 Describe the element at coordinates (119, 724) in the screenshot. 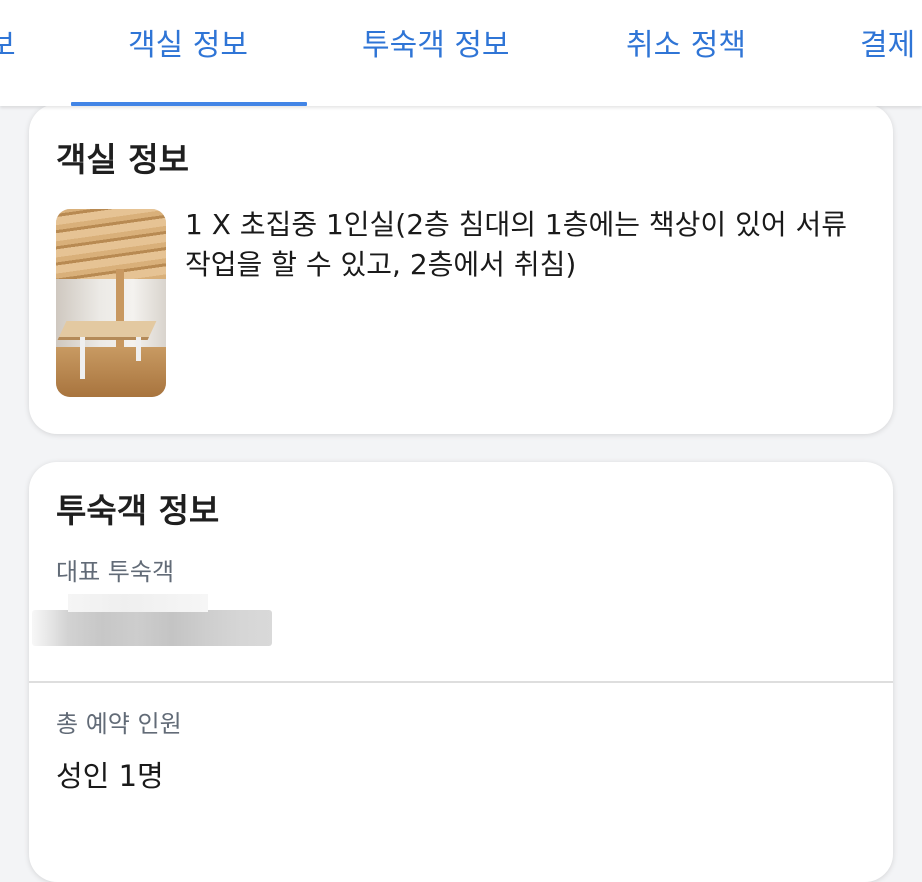

I see `total-guests-label: 총 예약 인원` at that location.